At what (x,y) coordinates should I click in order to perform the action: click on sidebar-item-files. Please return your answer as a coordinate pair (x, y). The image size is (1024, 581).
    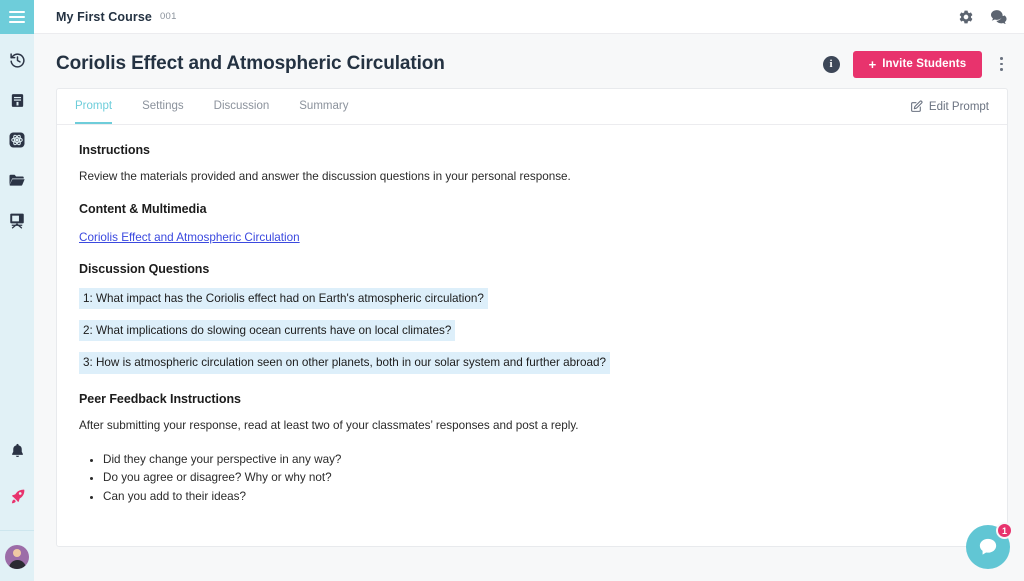
    Looking at the image, I should click on (17, 180).